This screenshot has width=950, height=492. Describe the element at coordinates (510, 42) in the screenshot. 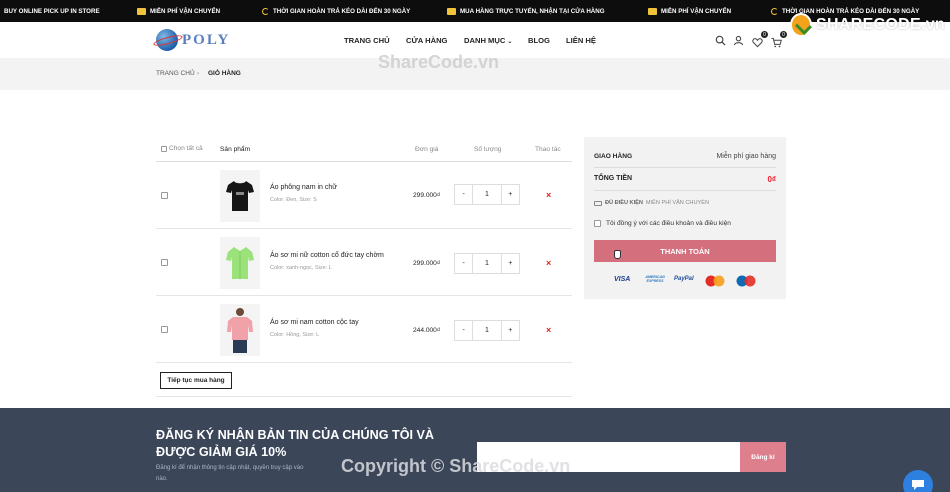

I see `chevron-down-icon: ⌄` at that location.